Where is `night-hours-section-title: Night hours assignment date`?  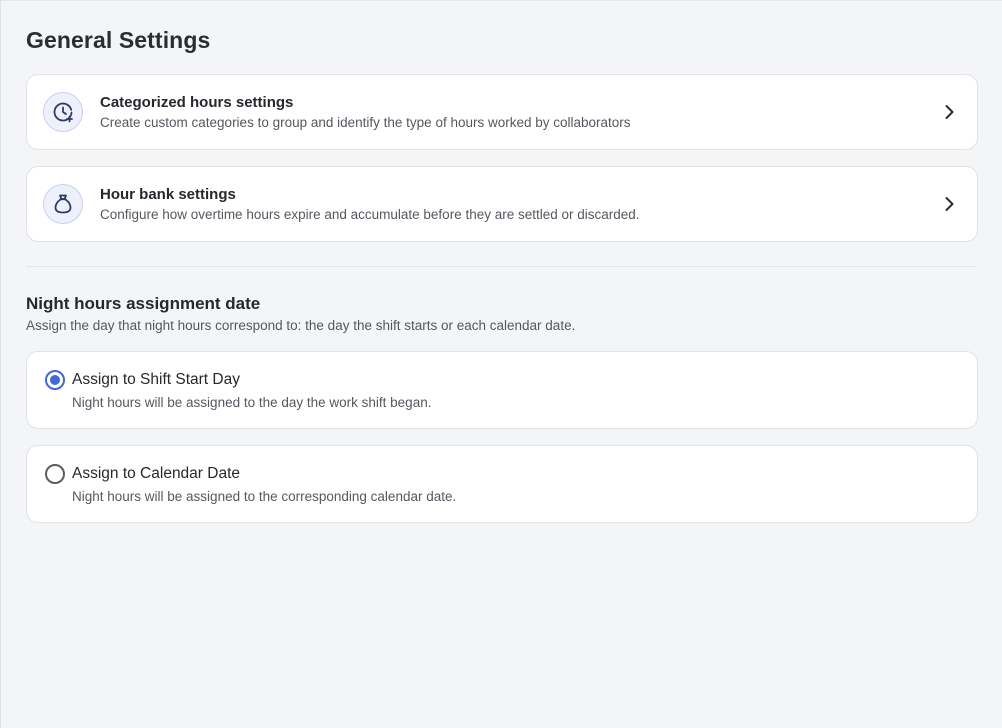 night-hours-section-title: Night hours assignment date is located at coordinates (143, 303).